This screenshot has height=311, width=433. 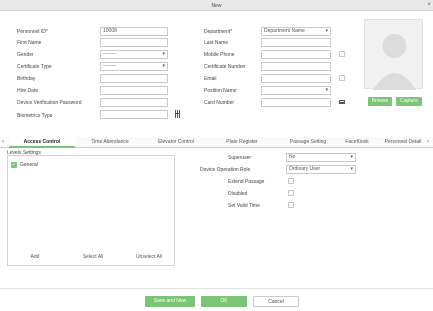 I want to click on device-verification-password-label: Device Verification Password, so click(x=49, y=103).